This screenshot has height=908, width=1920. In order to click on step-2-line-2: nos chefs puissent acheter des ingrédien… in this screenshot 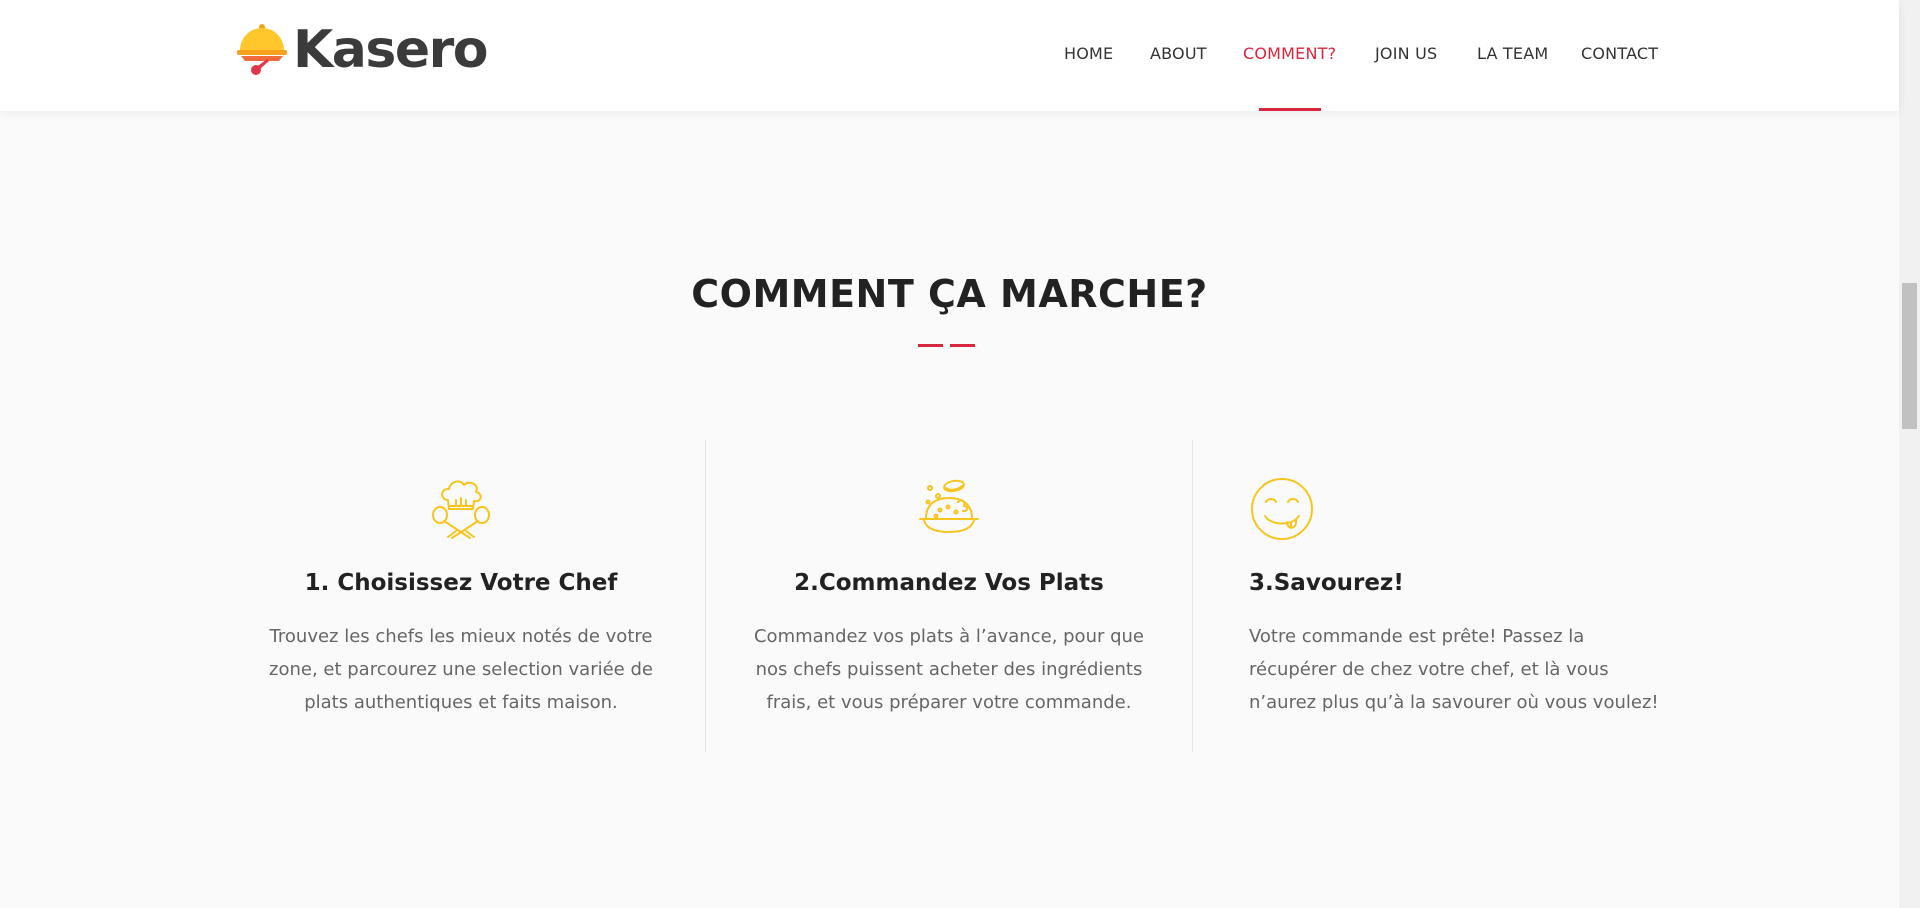, I will do `click(949, 669)`.